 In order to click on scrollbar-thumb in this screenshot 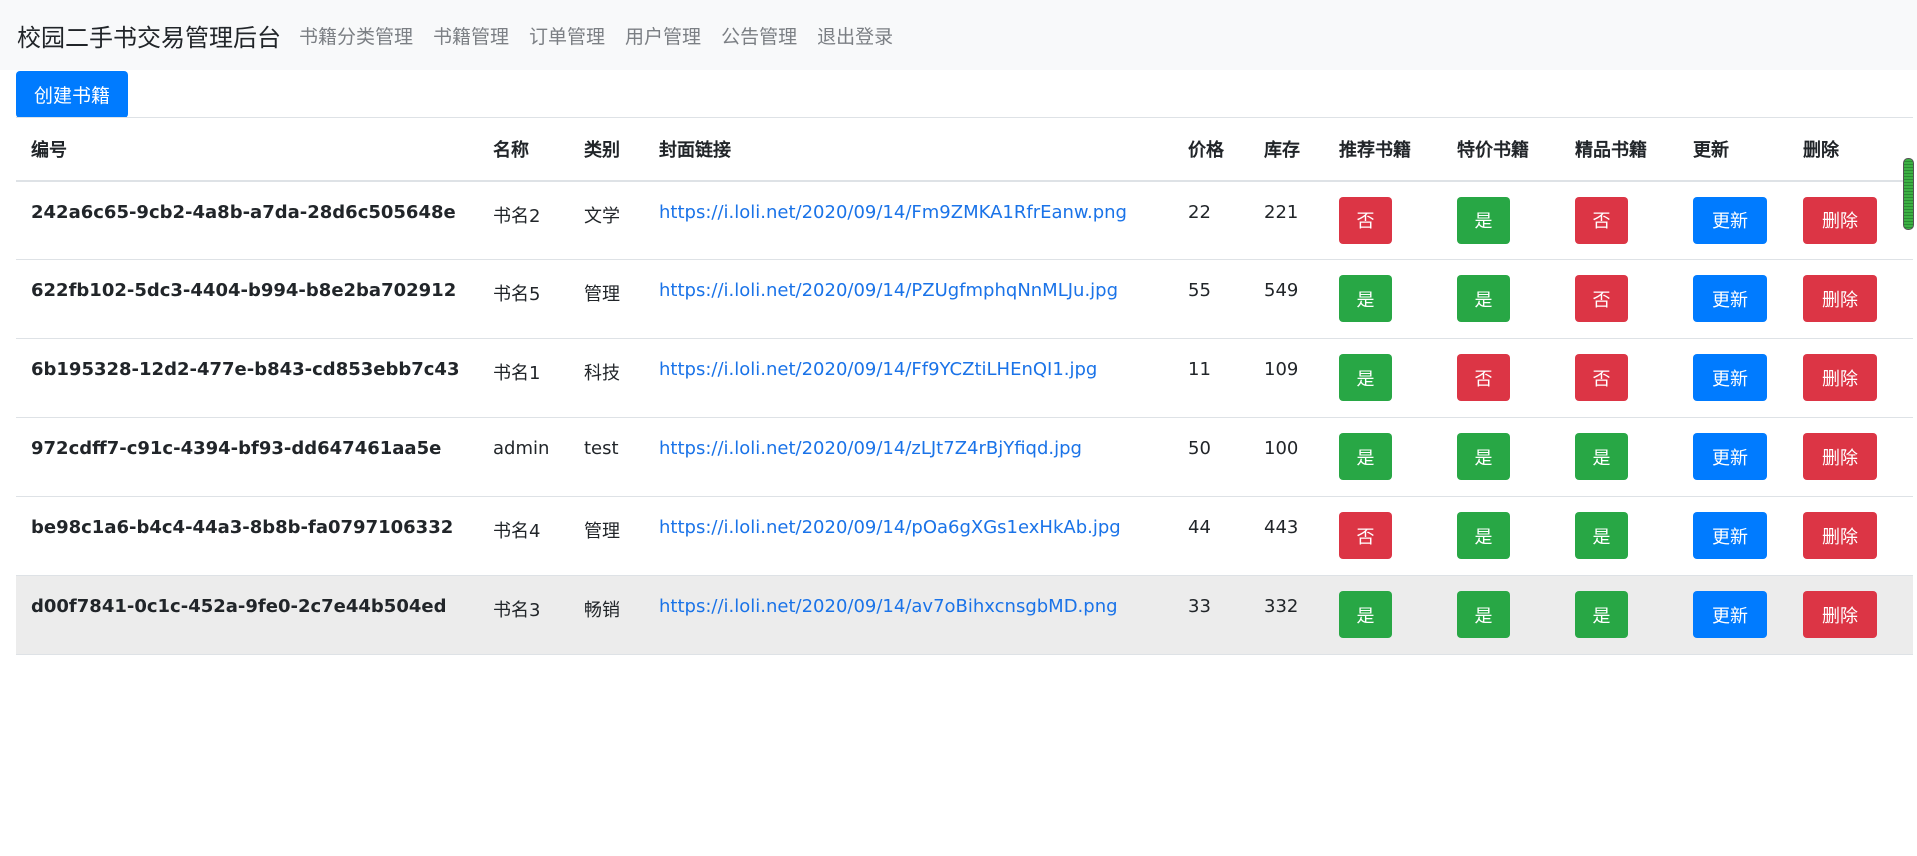, I will do `click(1908, 194)`.